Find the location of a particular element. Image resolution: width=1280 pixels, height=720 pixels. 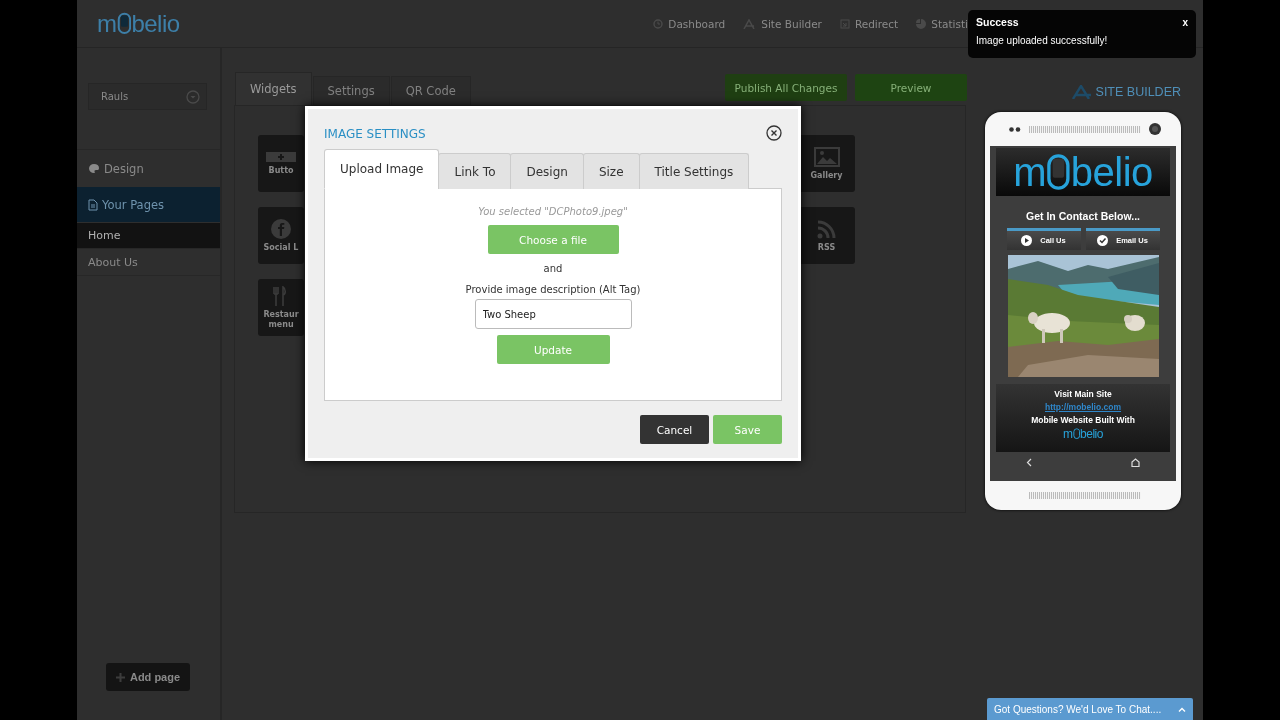

facebook-icon is located at coordinates (281, 228).